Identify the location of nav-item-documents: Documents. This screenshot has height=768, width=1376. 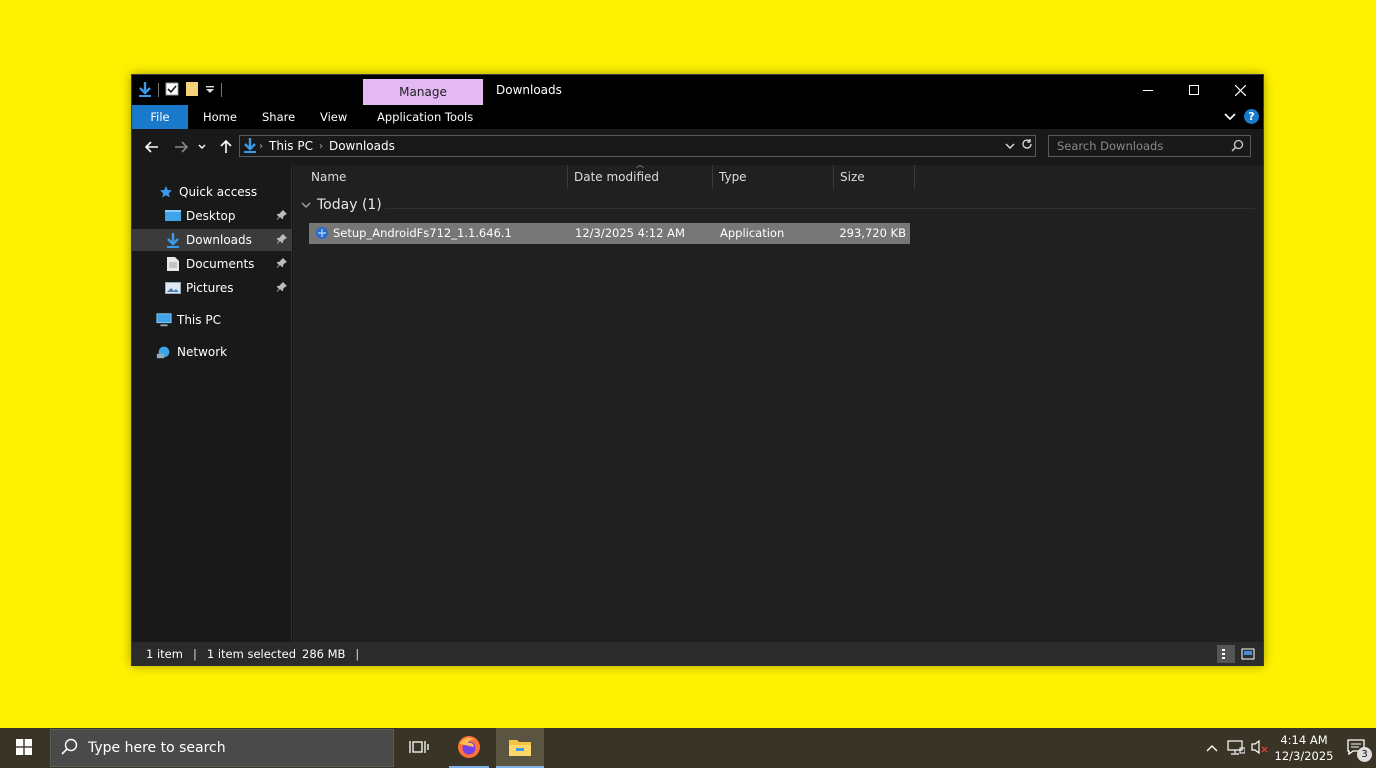
(212, 264).